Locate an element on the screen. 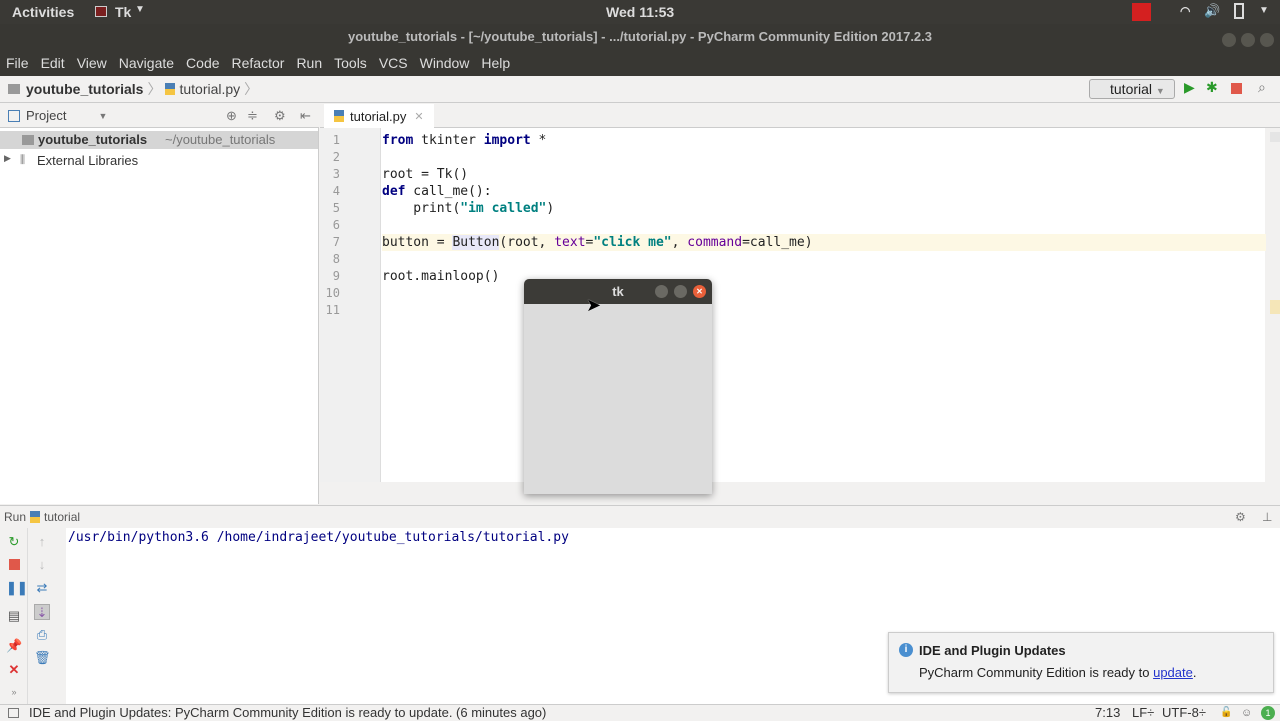 This screenshot has width=1280, height=721. code-token: ) is located at coordinates (550, 208).